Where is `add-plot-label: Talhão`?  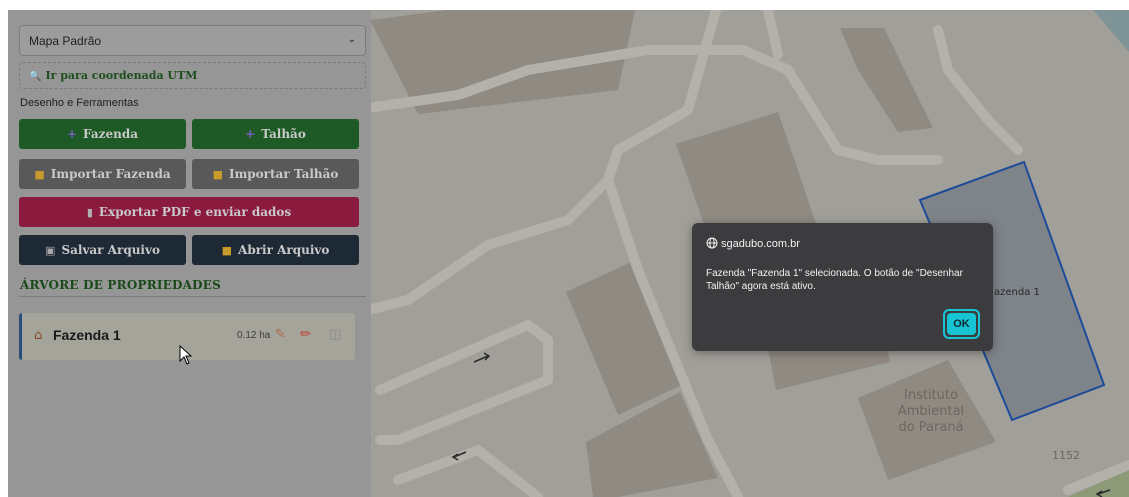 add-plot-label: Talhão is located at coordinates (283, 134).